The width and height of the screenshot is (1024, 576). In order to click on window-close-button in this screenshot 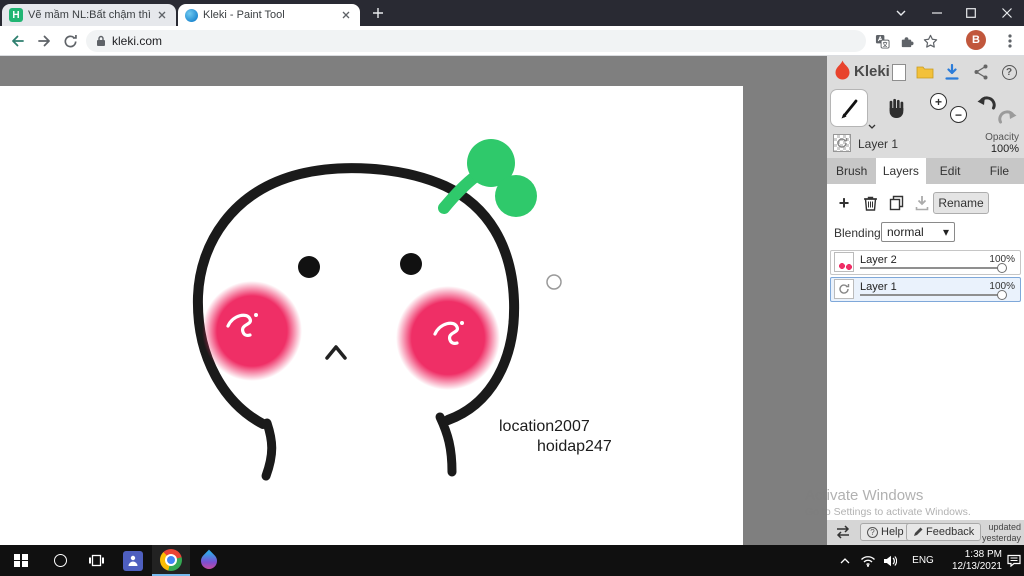, I will do `click(1007, 13)`.